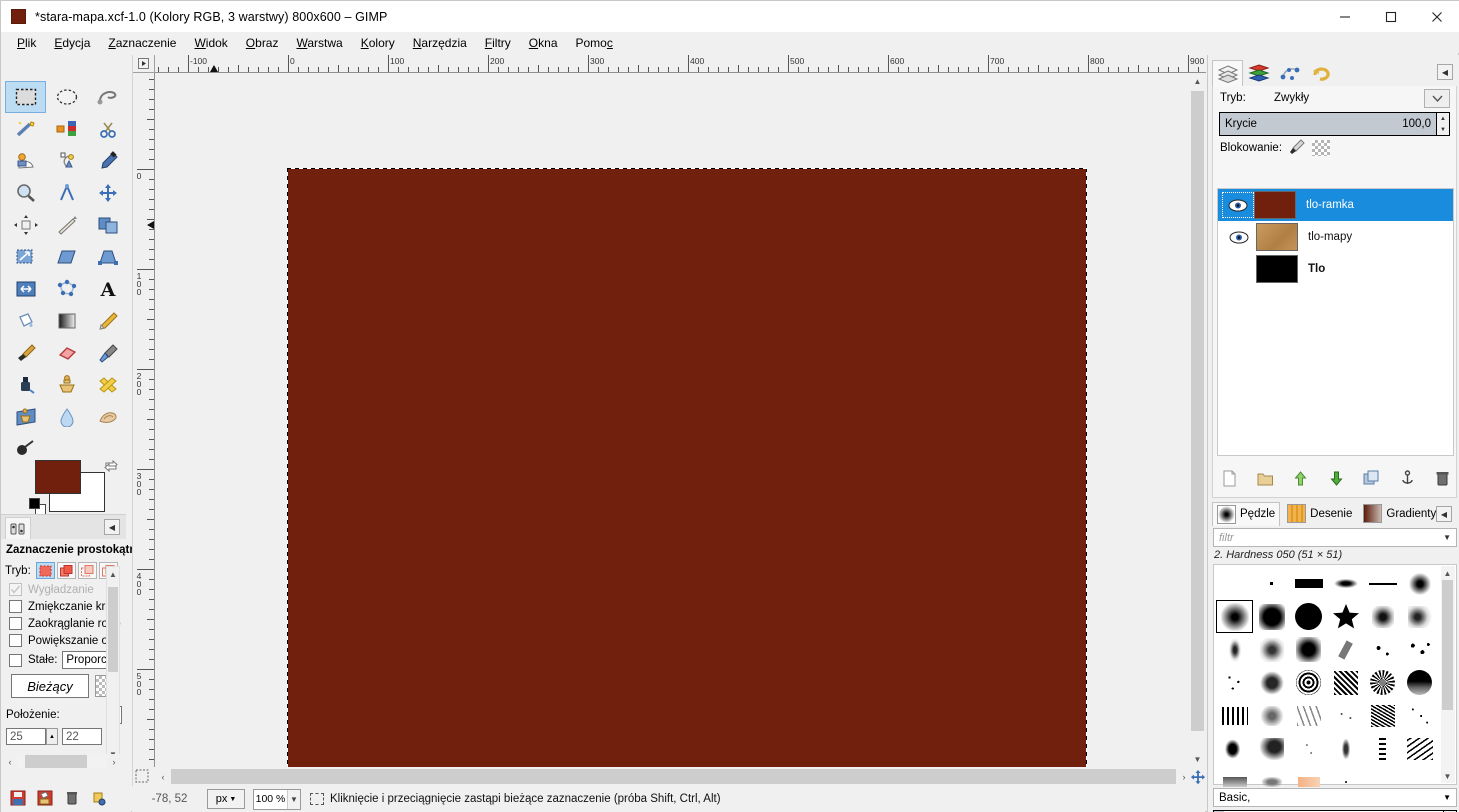  I want to click on wygladzanie-checkbox, so click(15, 589).